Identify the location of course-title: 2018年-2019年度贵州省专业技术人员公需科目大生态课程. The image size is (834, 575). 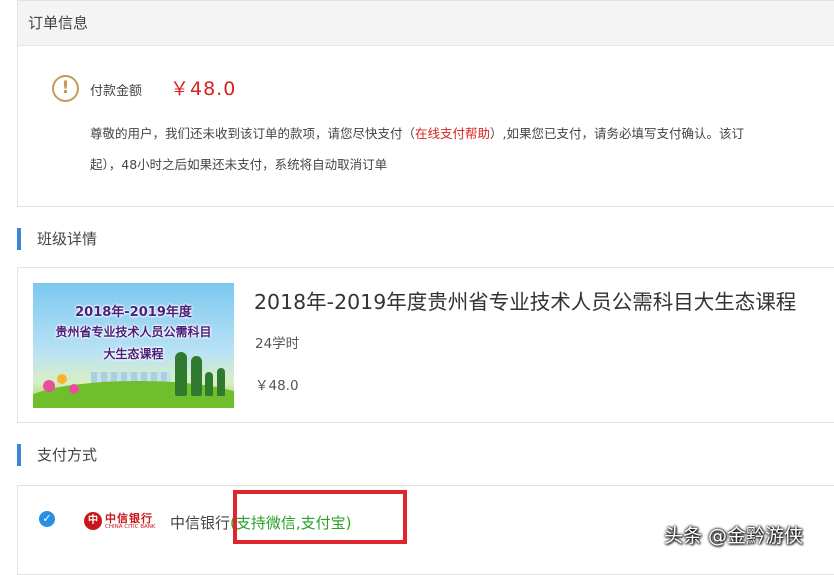
(525, 300).